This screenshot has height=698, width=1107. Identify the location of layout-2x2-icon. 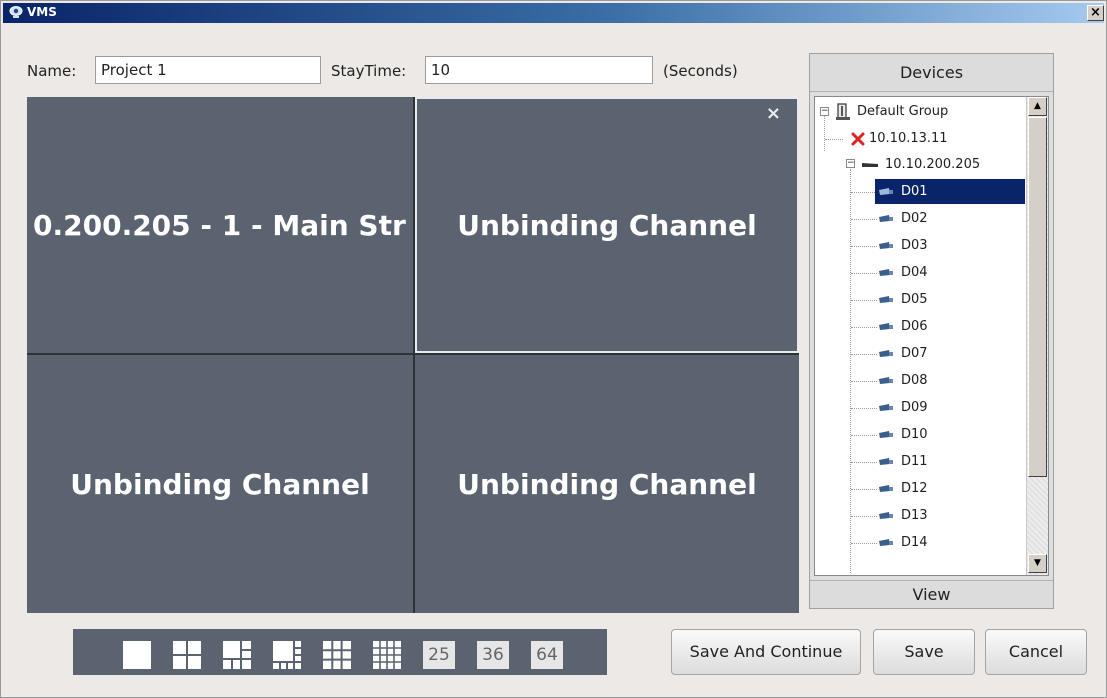
(187, 655).